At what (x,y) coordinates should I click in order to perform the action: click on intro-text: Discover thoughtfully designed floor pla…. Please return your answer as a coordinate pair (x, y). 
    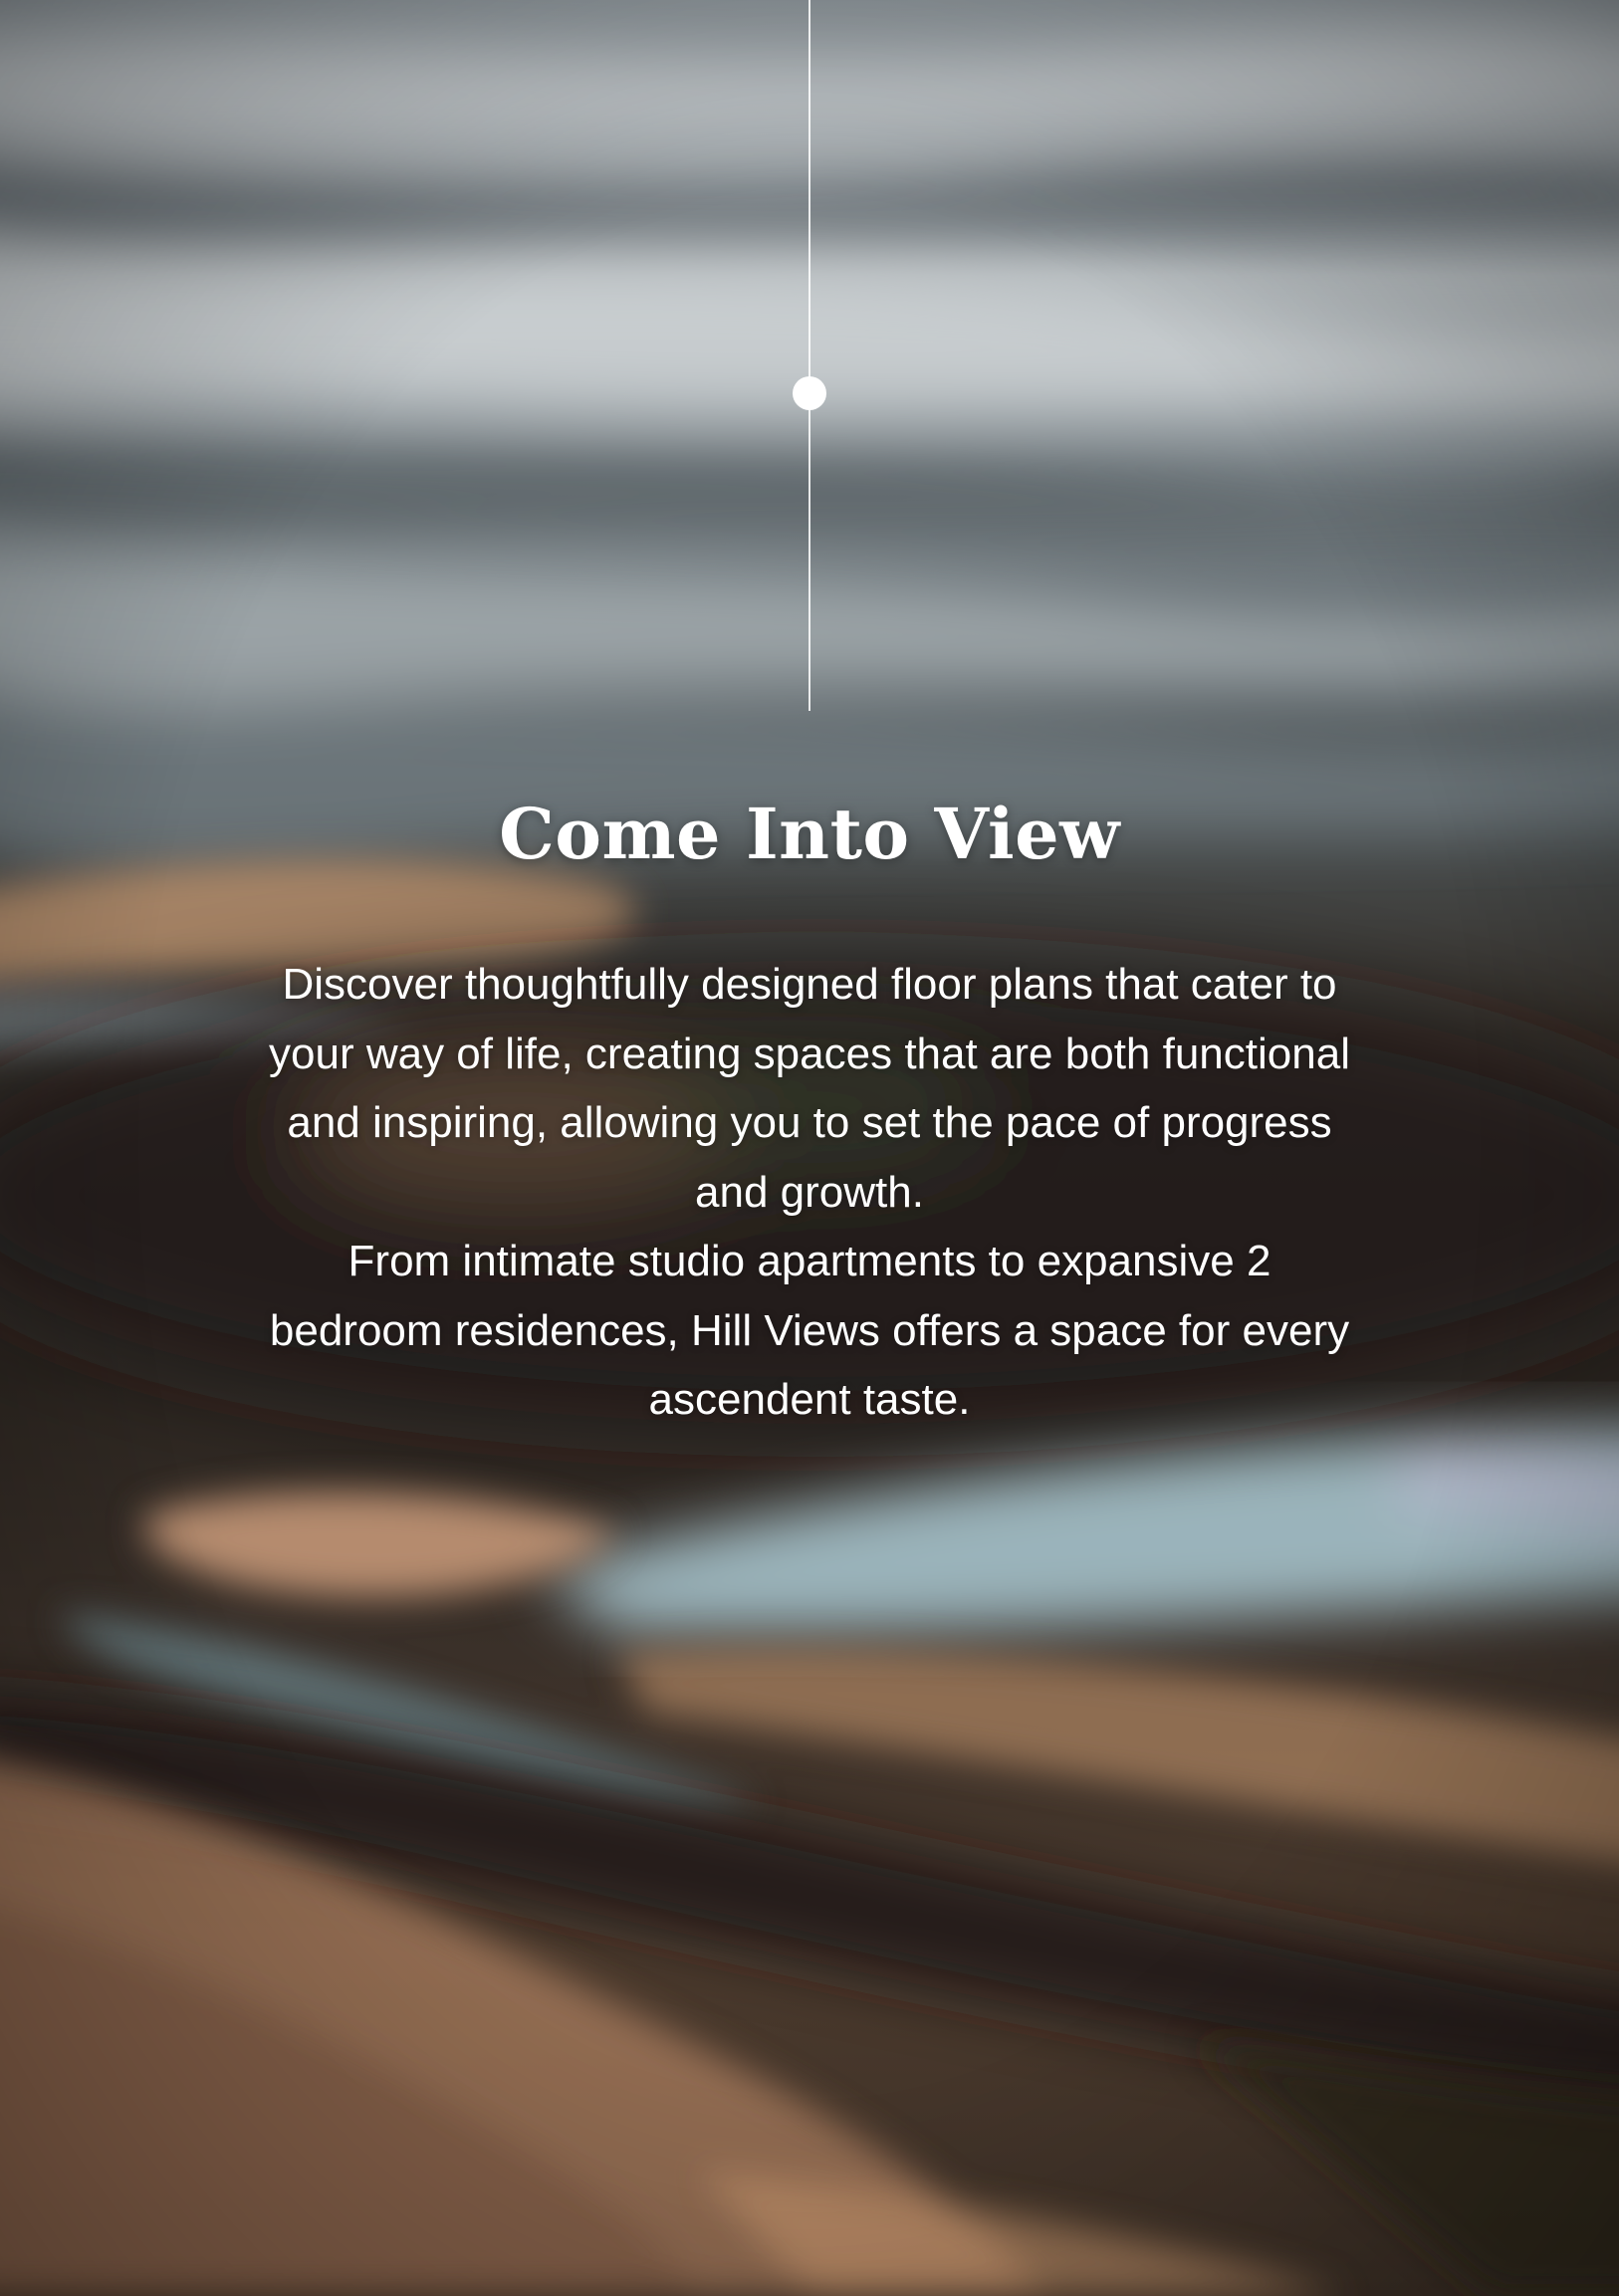
    Looking at the image, I should click on (809, 1192).